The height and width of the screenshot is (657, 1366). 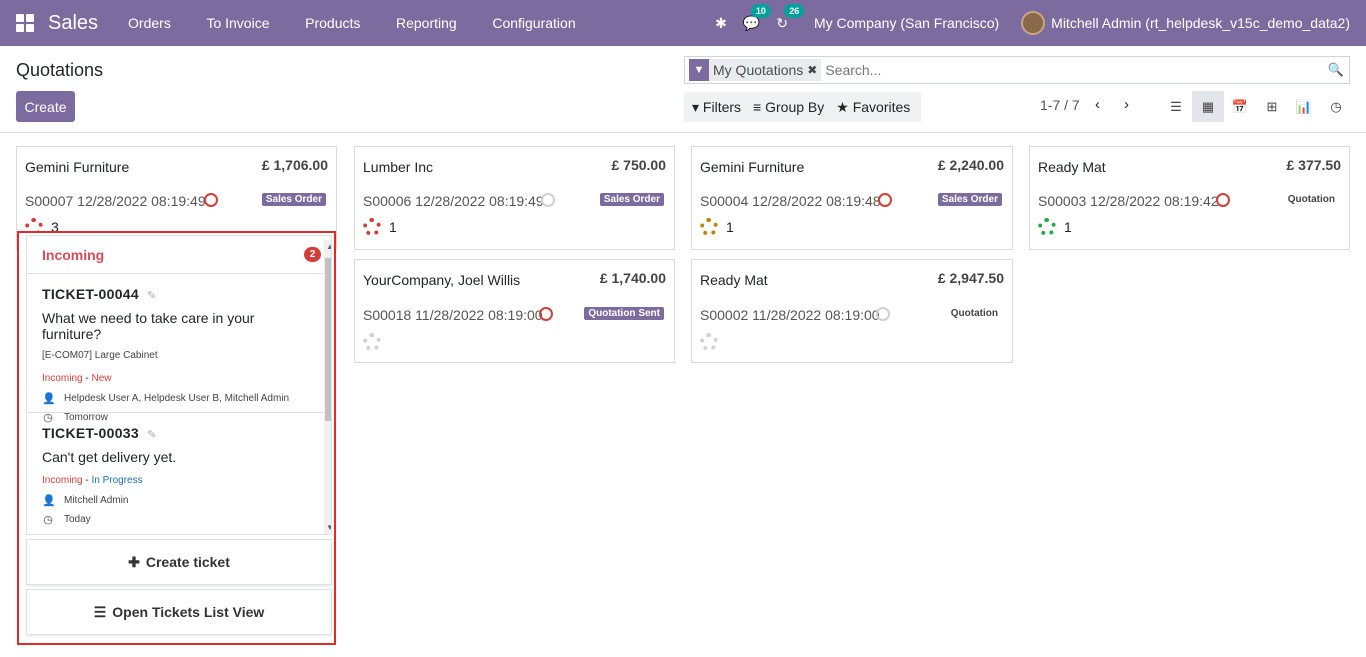 What do you see at coordinates (624, 313) in the screenshot?
I see `status-badge: Quotation Sent` at bounding box center [624, 313].